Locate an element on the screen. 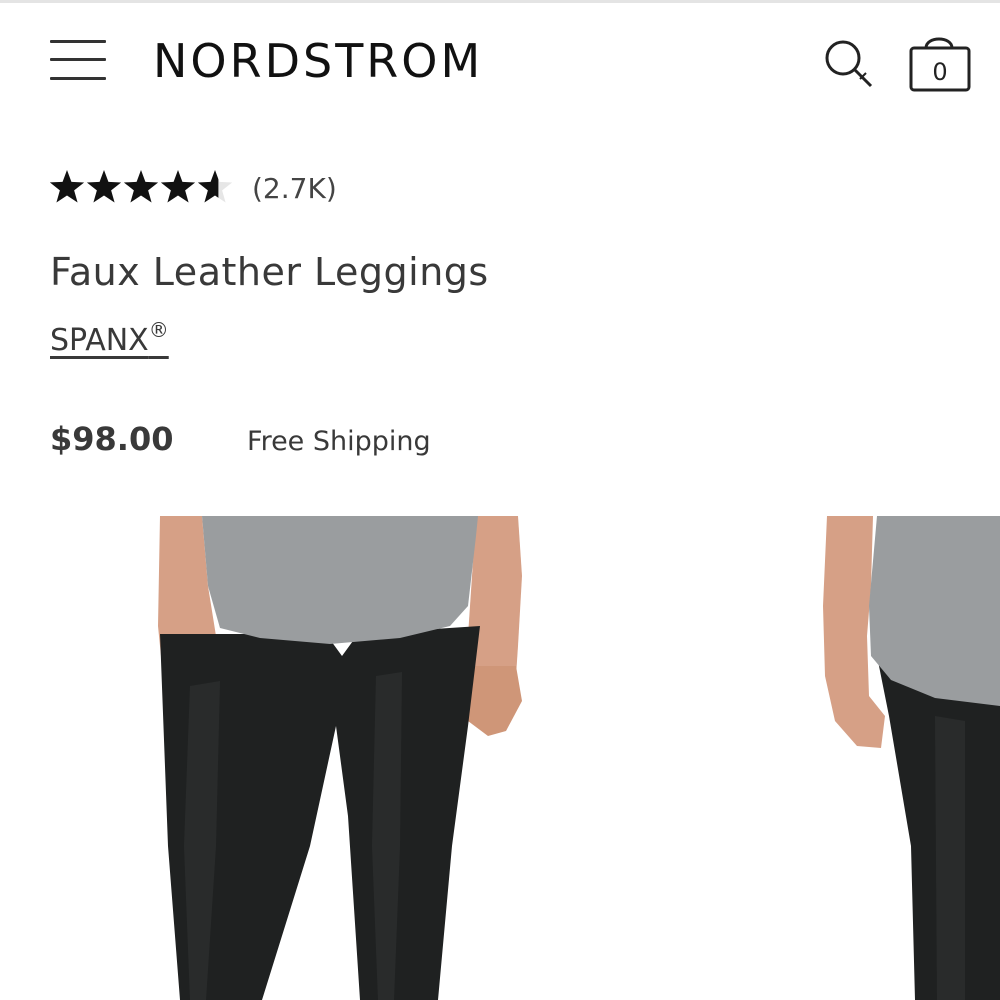 This screenshot has width=1000, height=1000. brand-link: SPANX® is located at coordinates (109, 338).